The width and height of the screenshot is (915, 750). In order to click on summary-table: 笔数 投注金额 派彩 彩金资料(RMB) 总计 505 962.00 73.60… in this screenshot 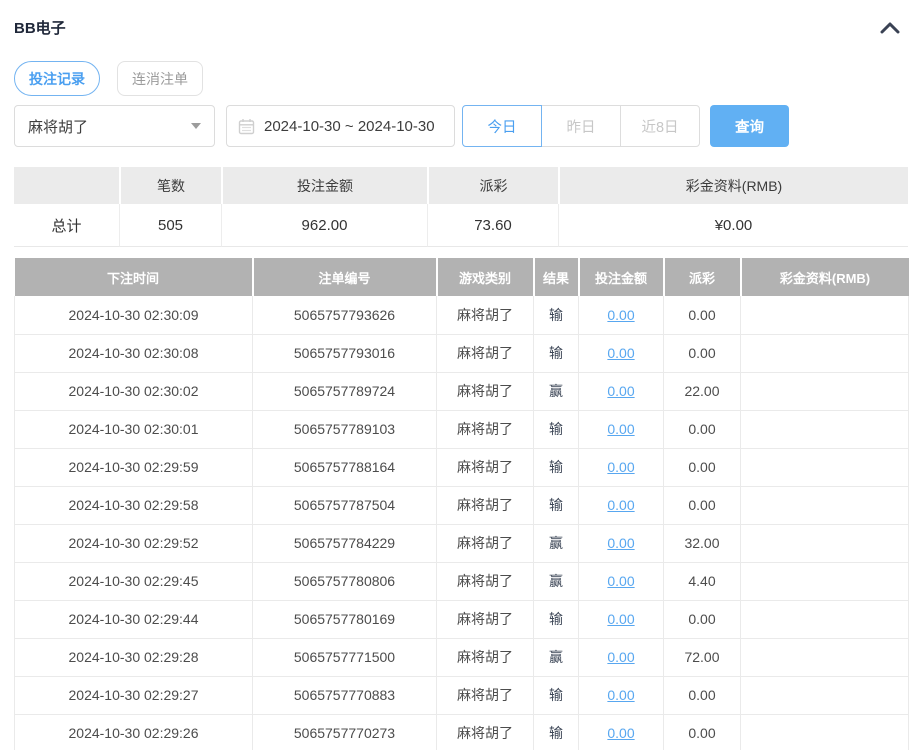, I will do `click(461, 207)`.